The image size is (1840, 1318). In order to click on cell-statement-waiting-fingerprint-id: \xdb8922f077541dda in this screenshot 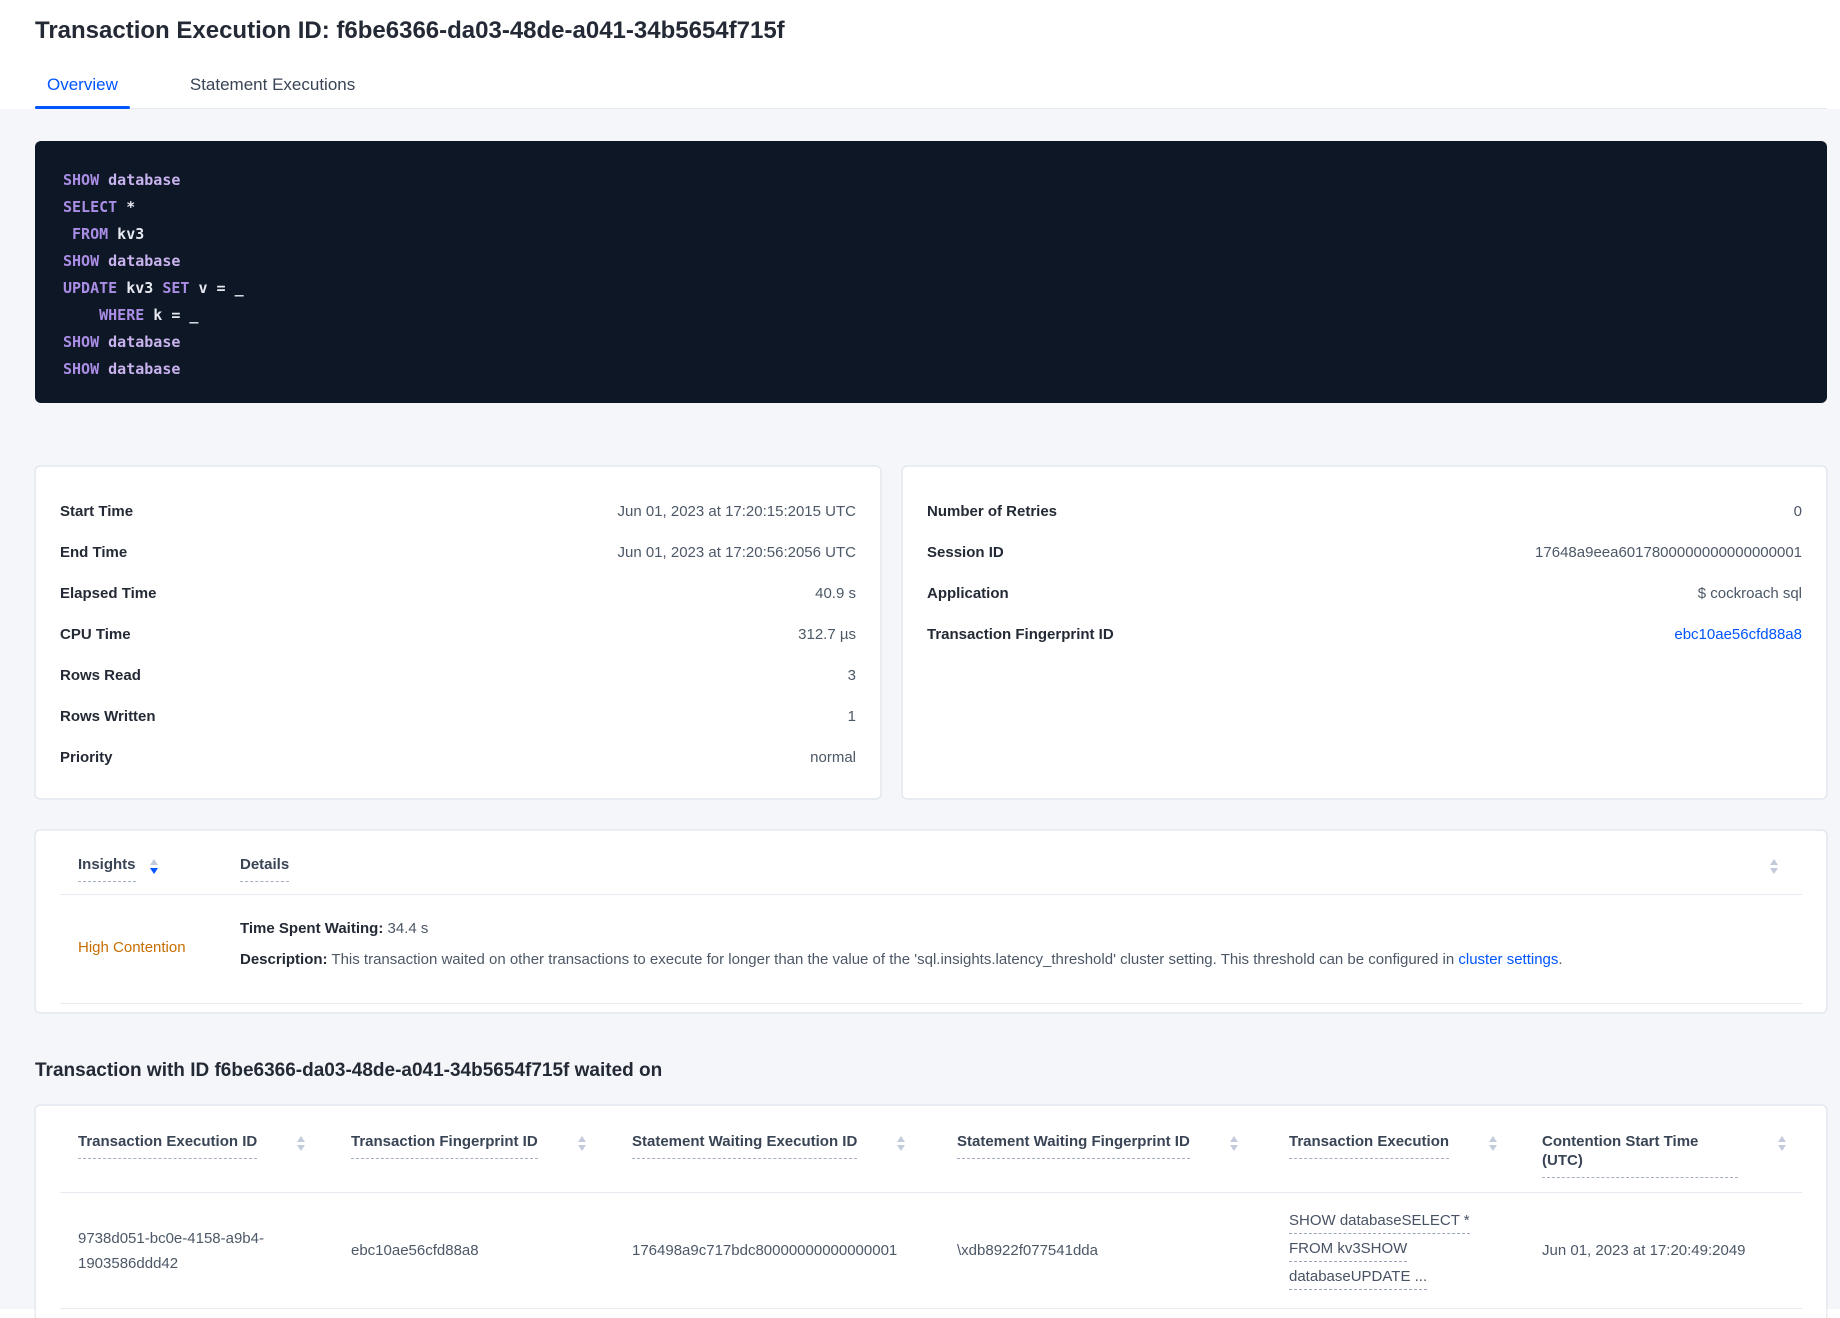, I will do `click(1027, 1250)`.